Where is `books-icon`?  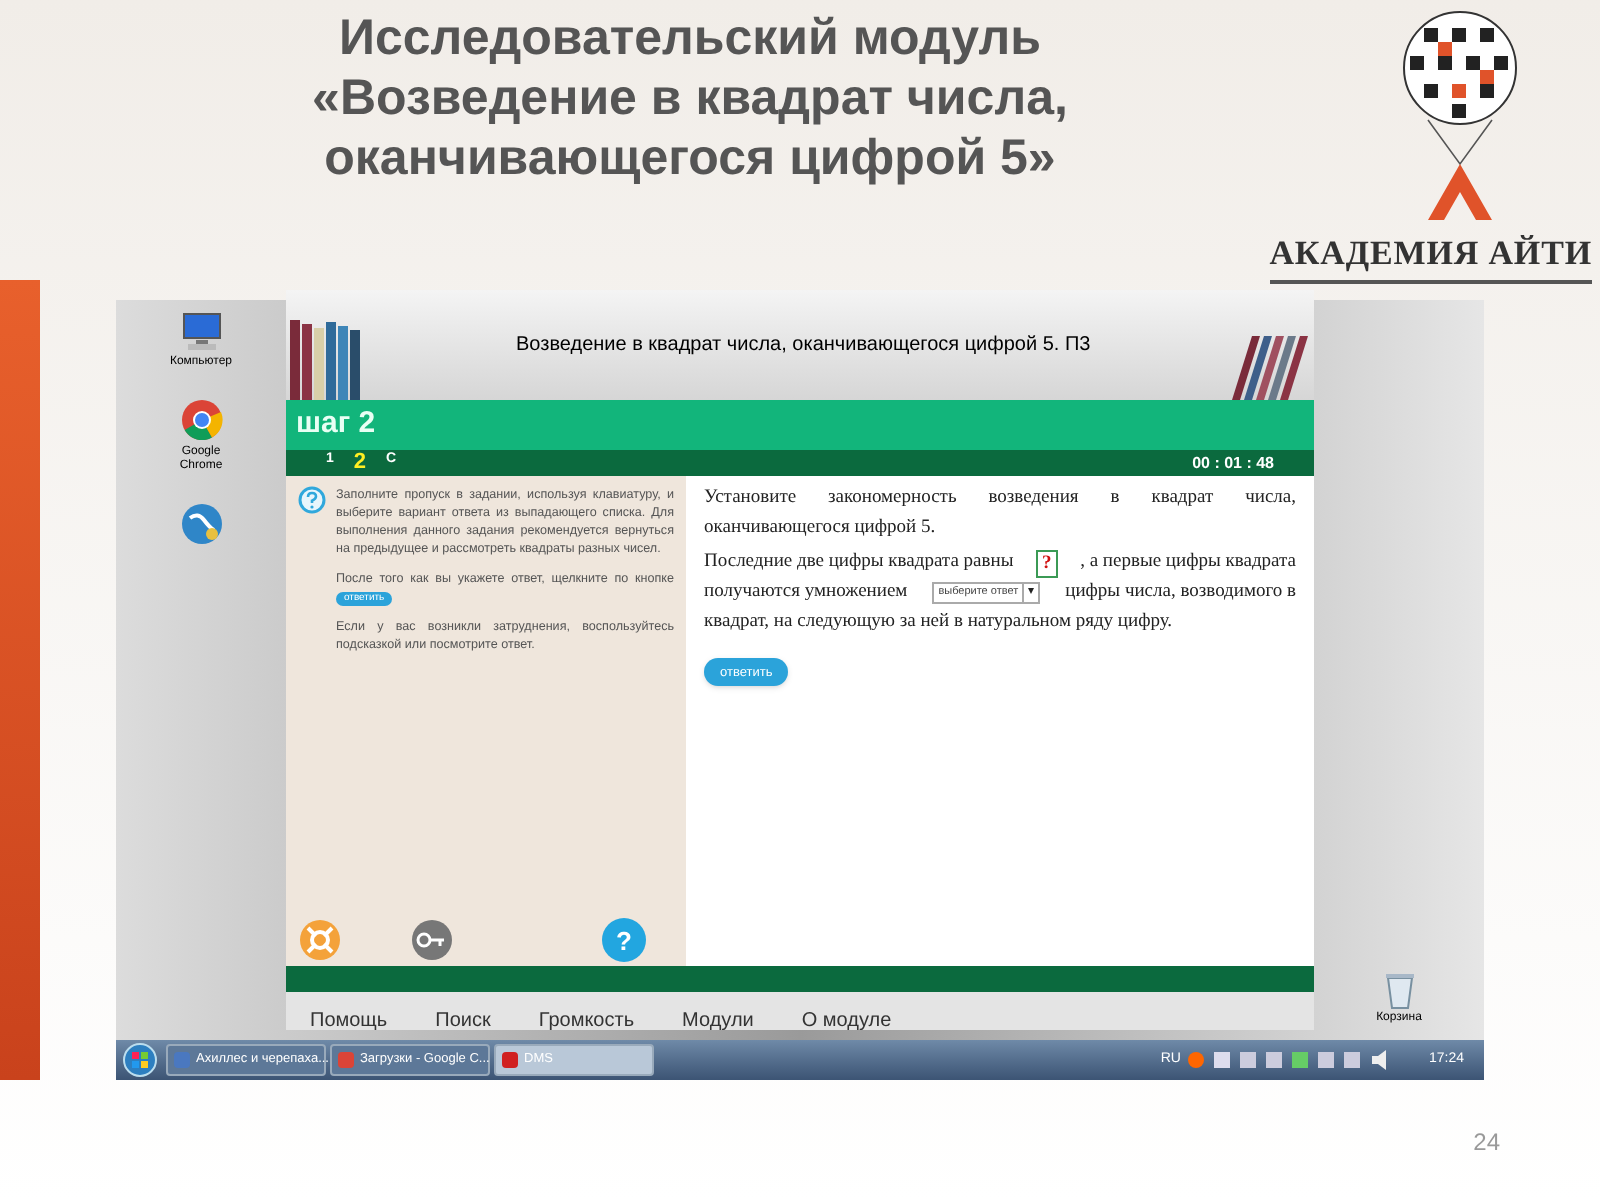 books-icon is located at coordinates (325, 360).